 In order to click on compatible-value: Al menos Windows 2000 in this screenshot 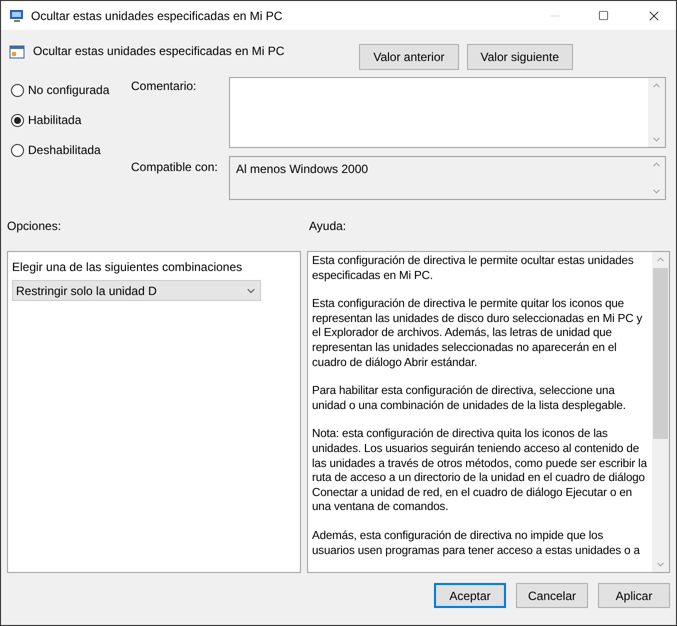, I will do `click(302, 169)`.